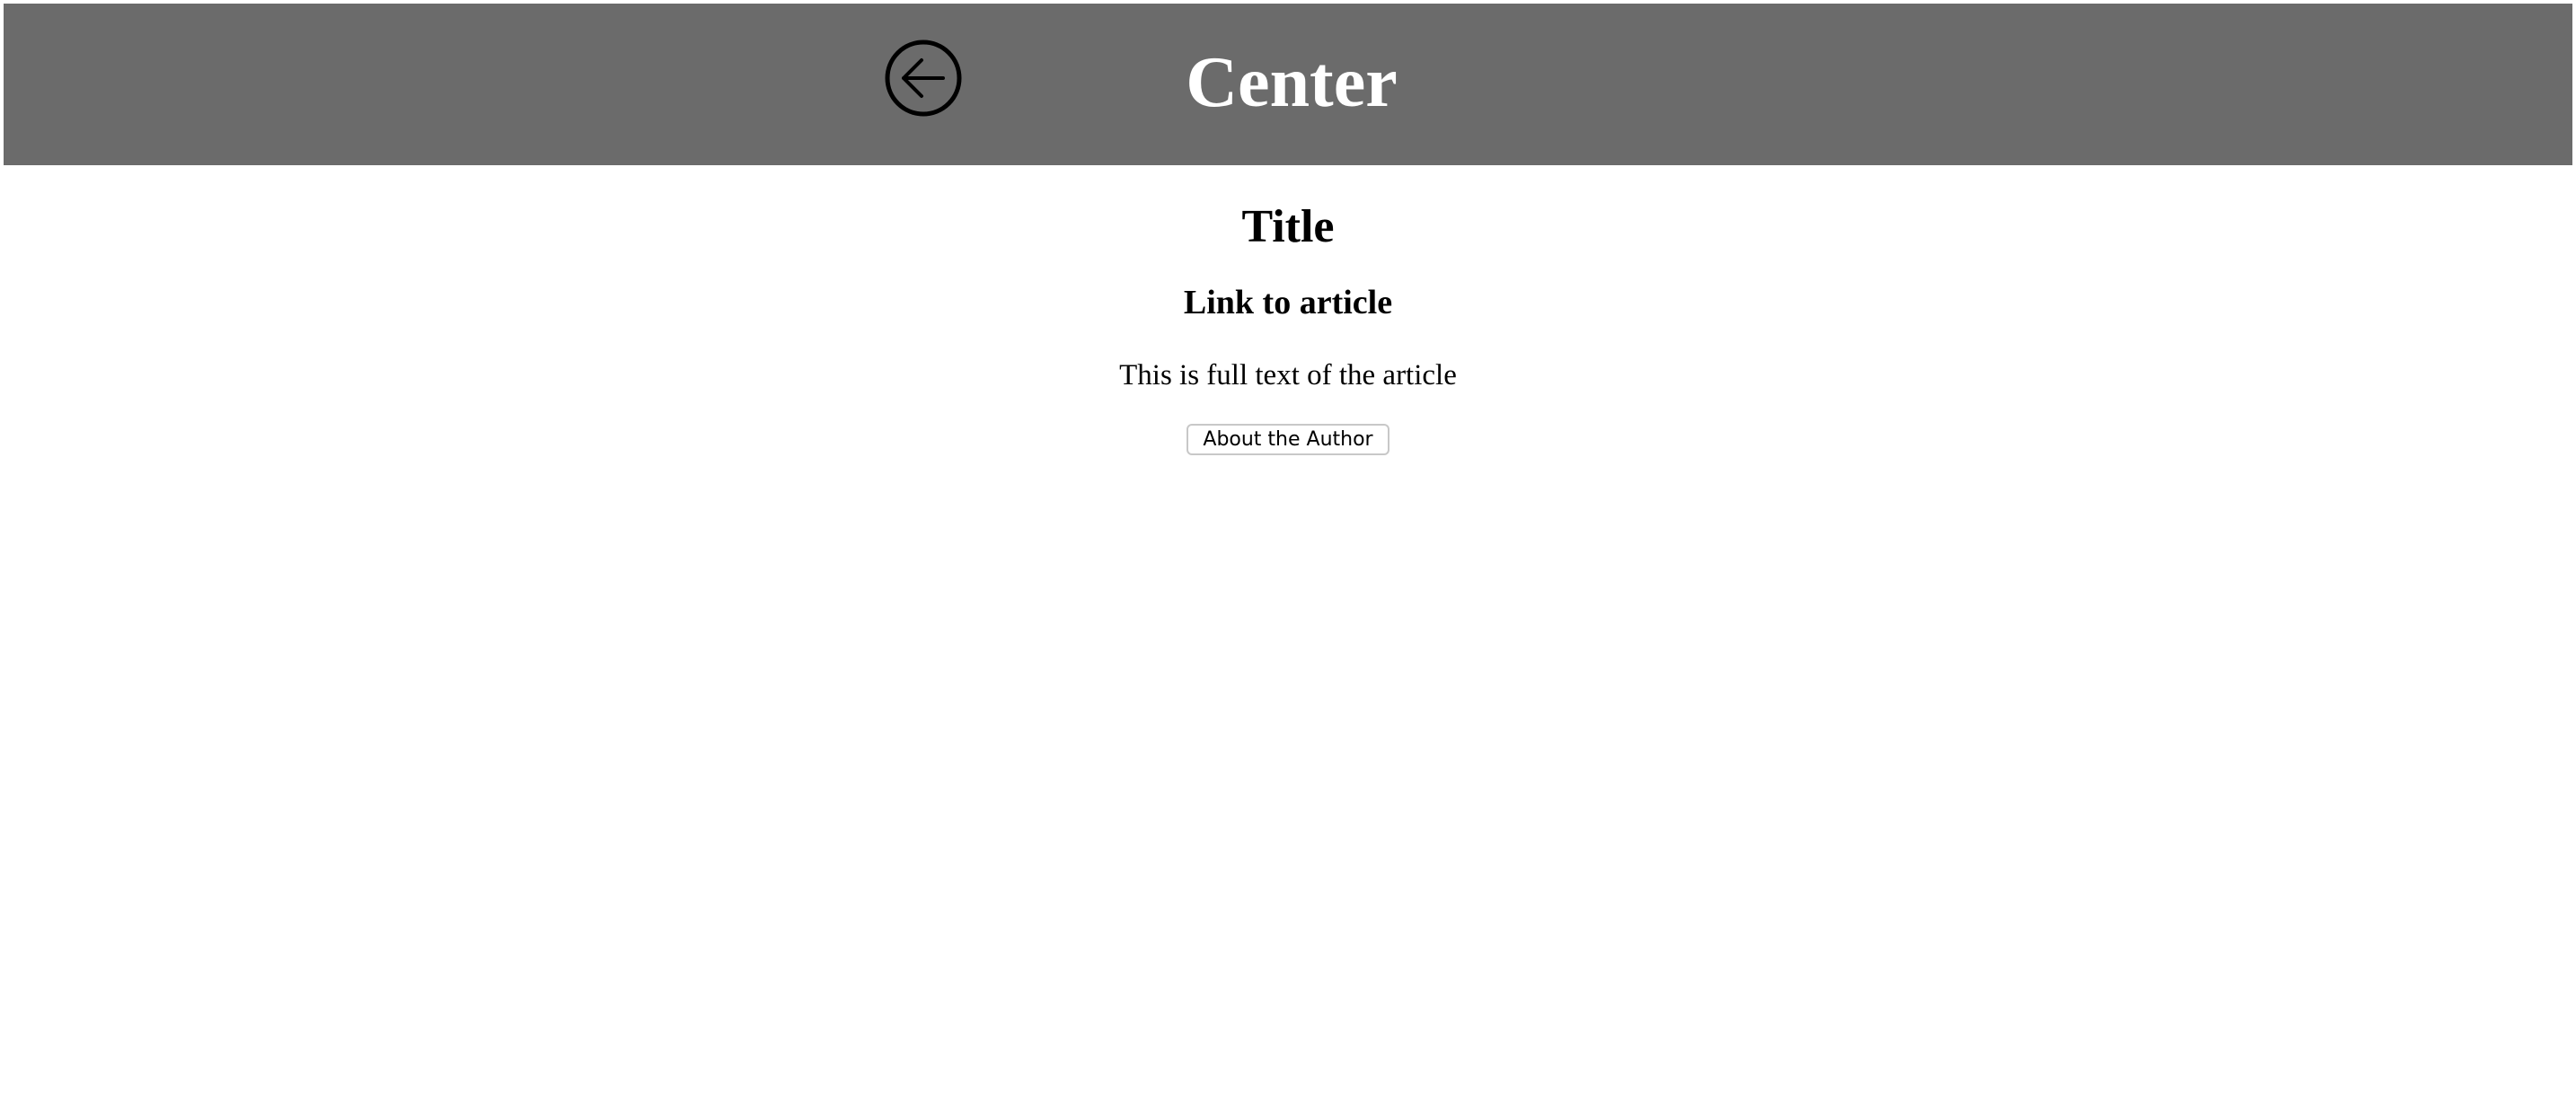 This screenshot has height=1117, width=2576. What do you see at coordinates (1288, 375) in the screenshot?
I see `article-body-text: This is full text of the article` at bounding box center [1288, 375].